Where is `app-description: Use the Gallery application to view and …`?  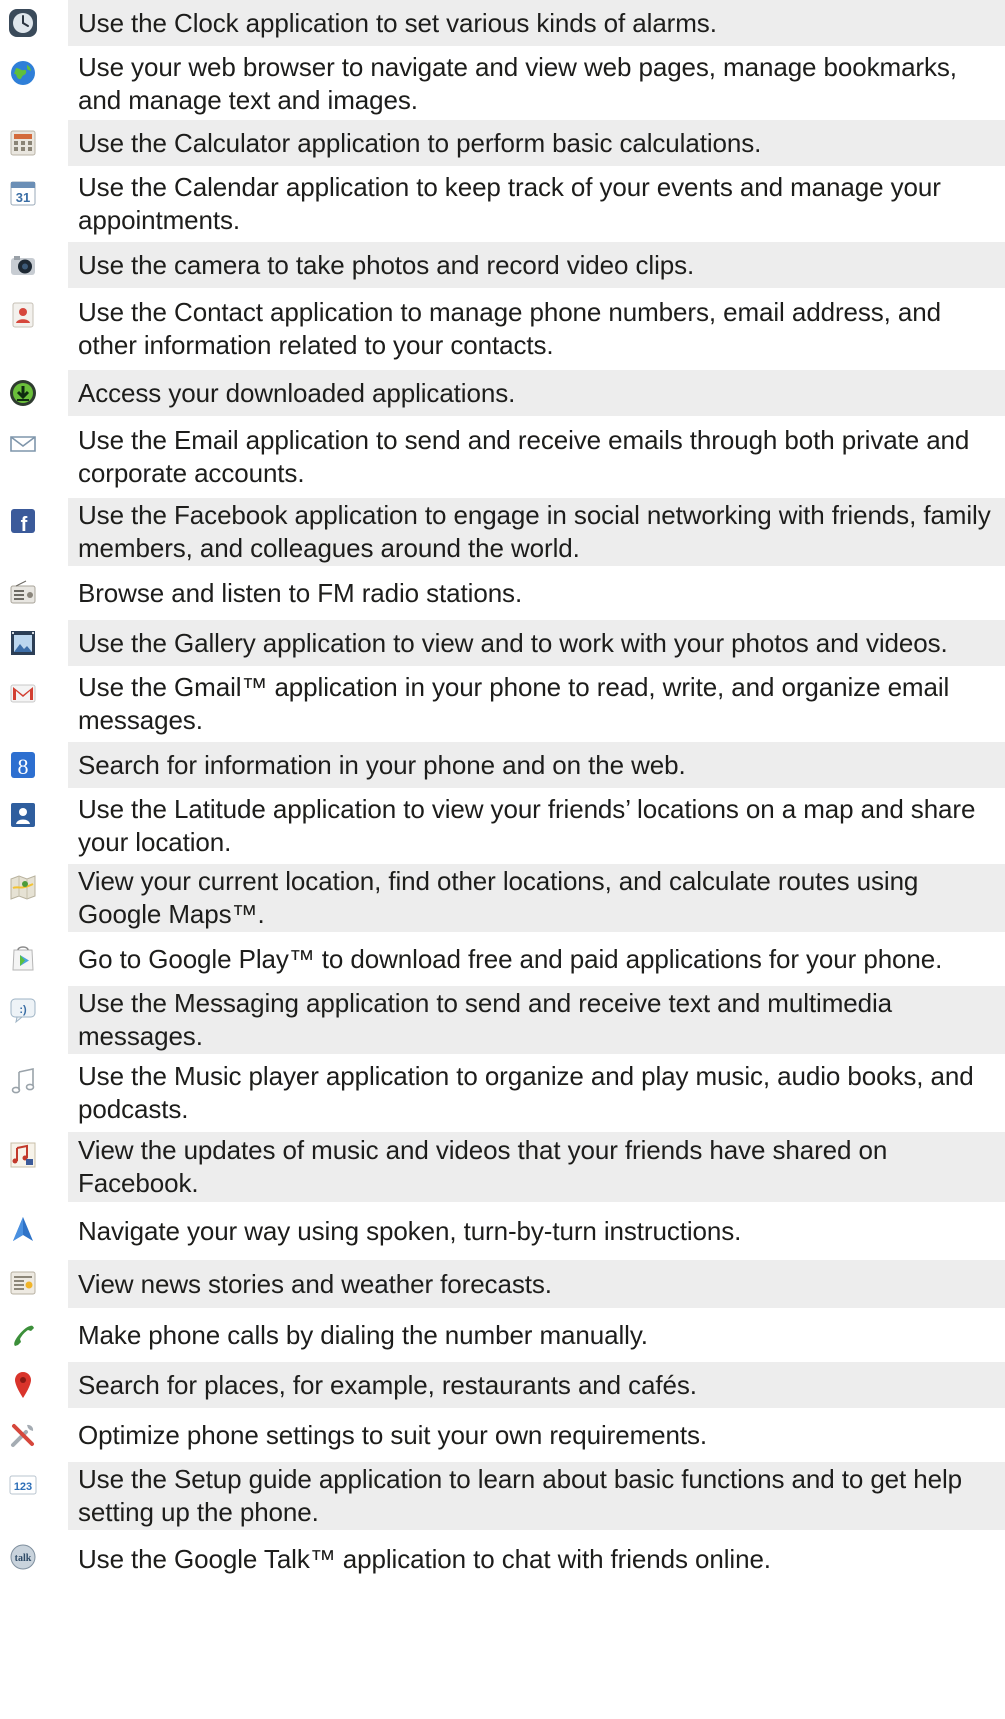
app-description: Use the Gallery application to view and … is located at coordinates (536, 643).